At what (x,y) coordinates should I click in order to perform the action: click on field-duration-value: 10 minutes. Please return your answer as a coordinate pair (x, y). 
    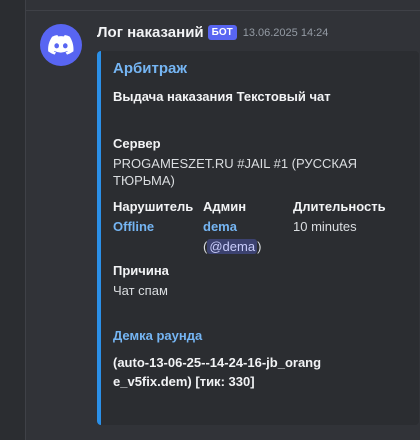
    Looking at the image, I should click on (325, 226).